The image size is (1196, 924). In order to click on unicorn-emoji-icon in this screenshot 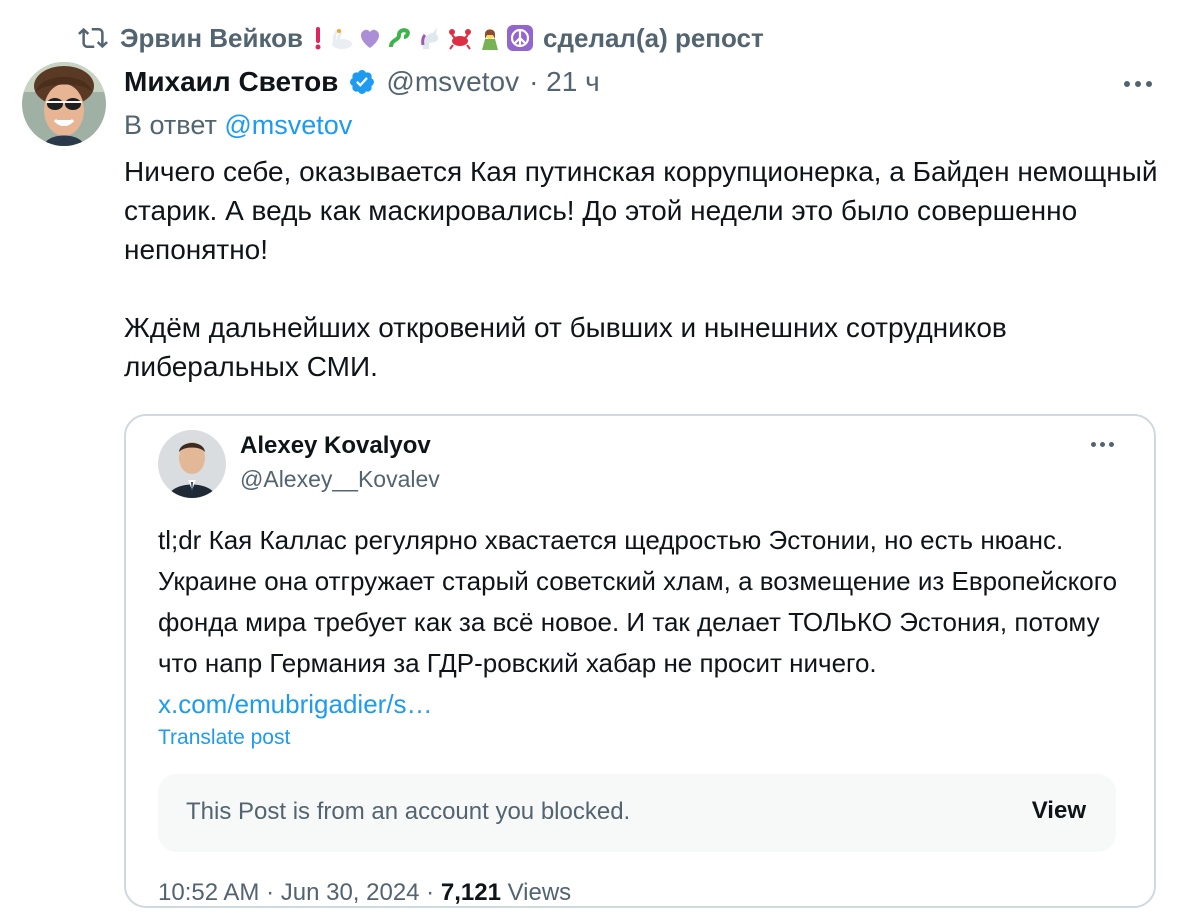, I will do `click(430, 38)`.